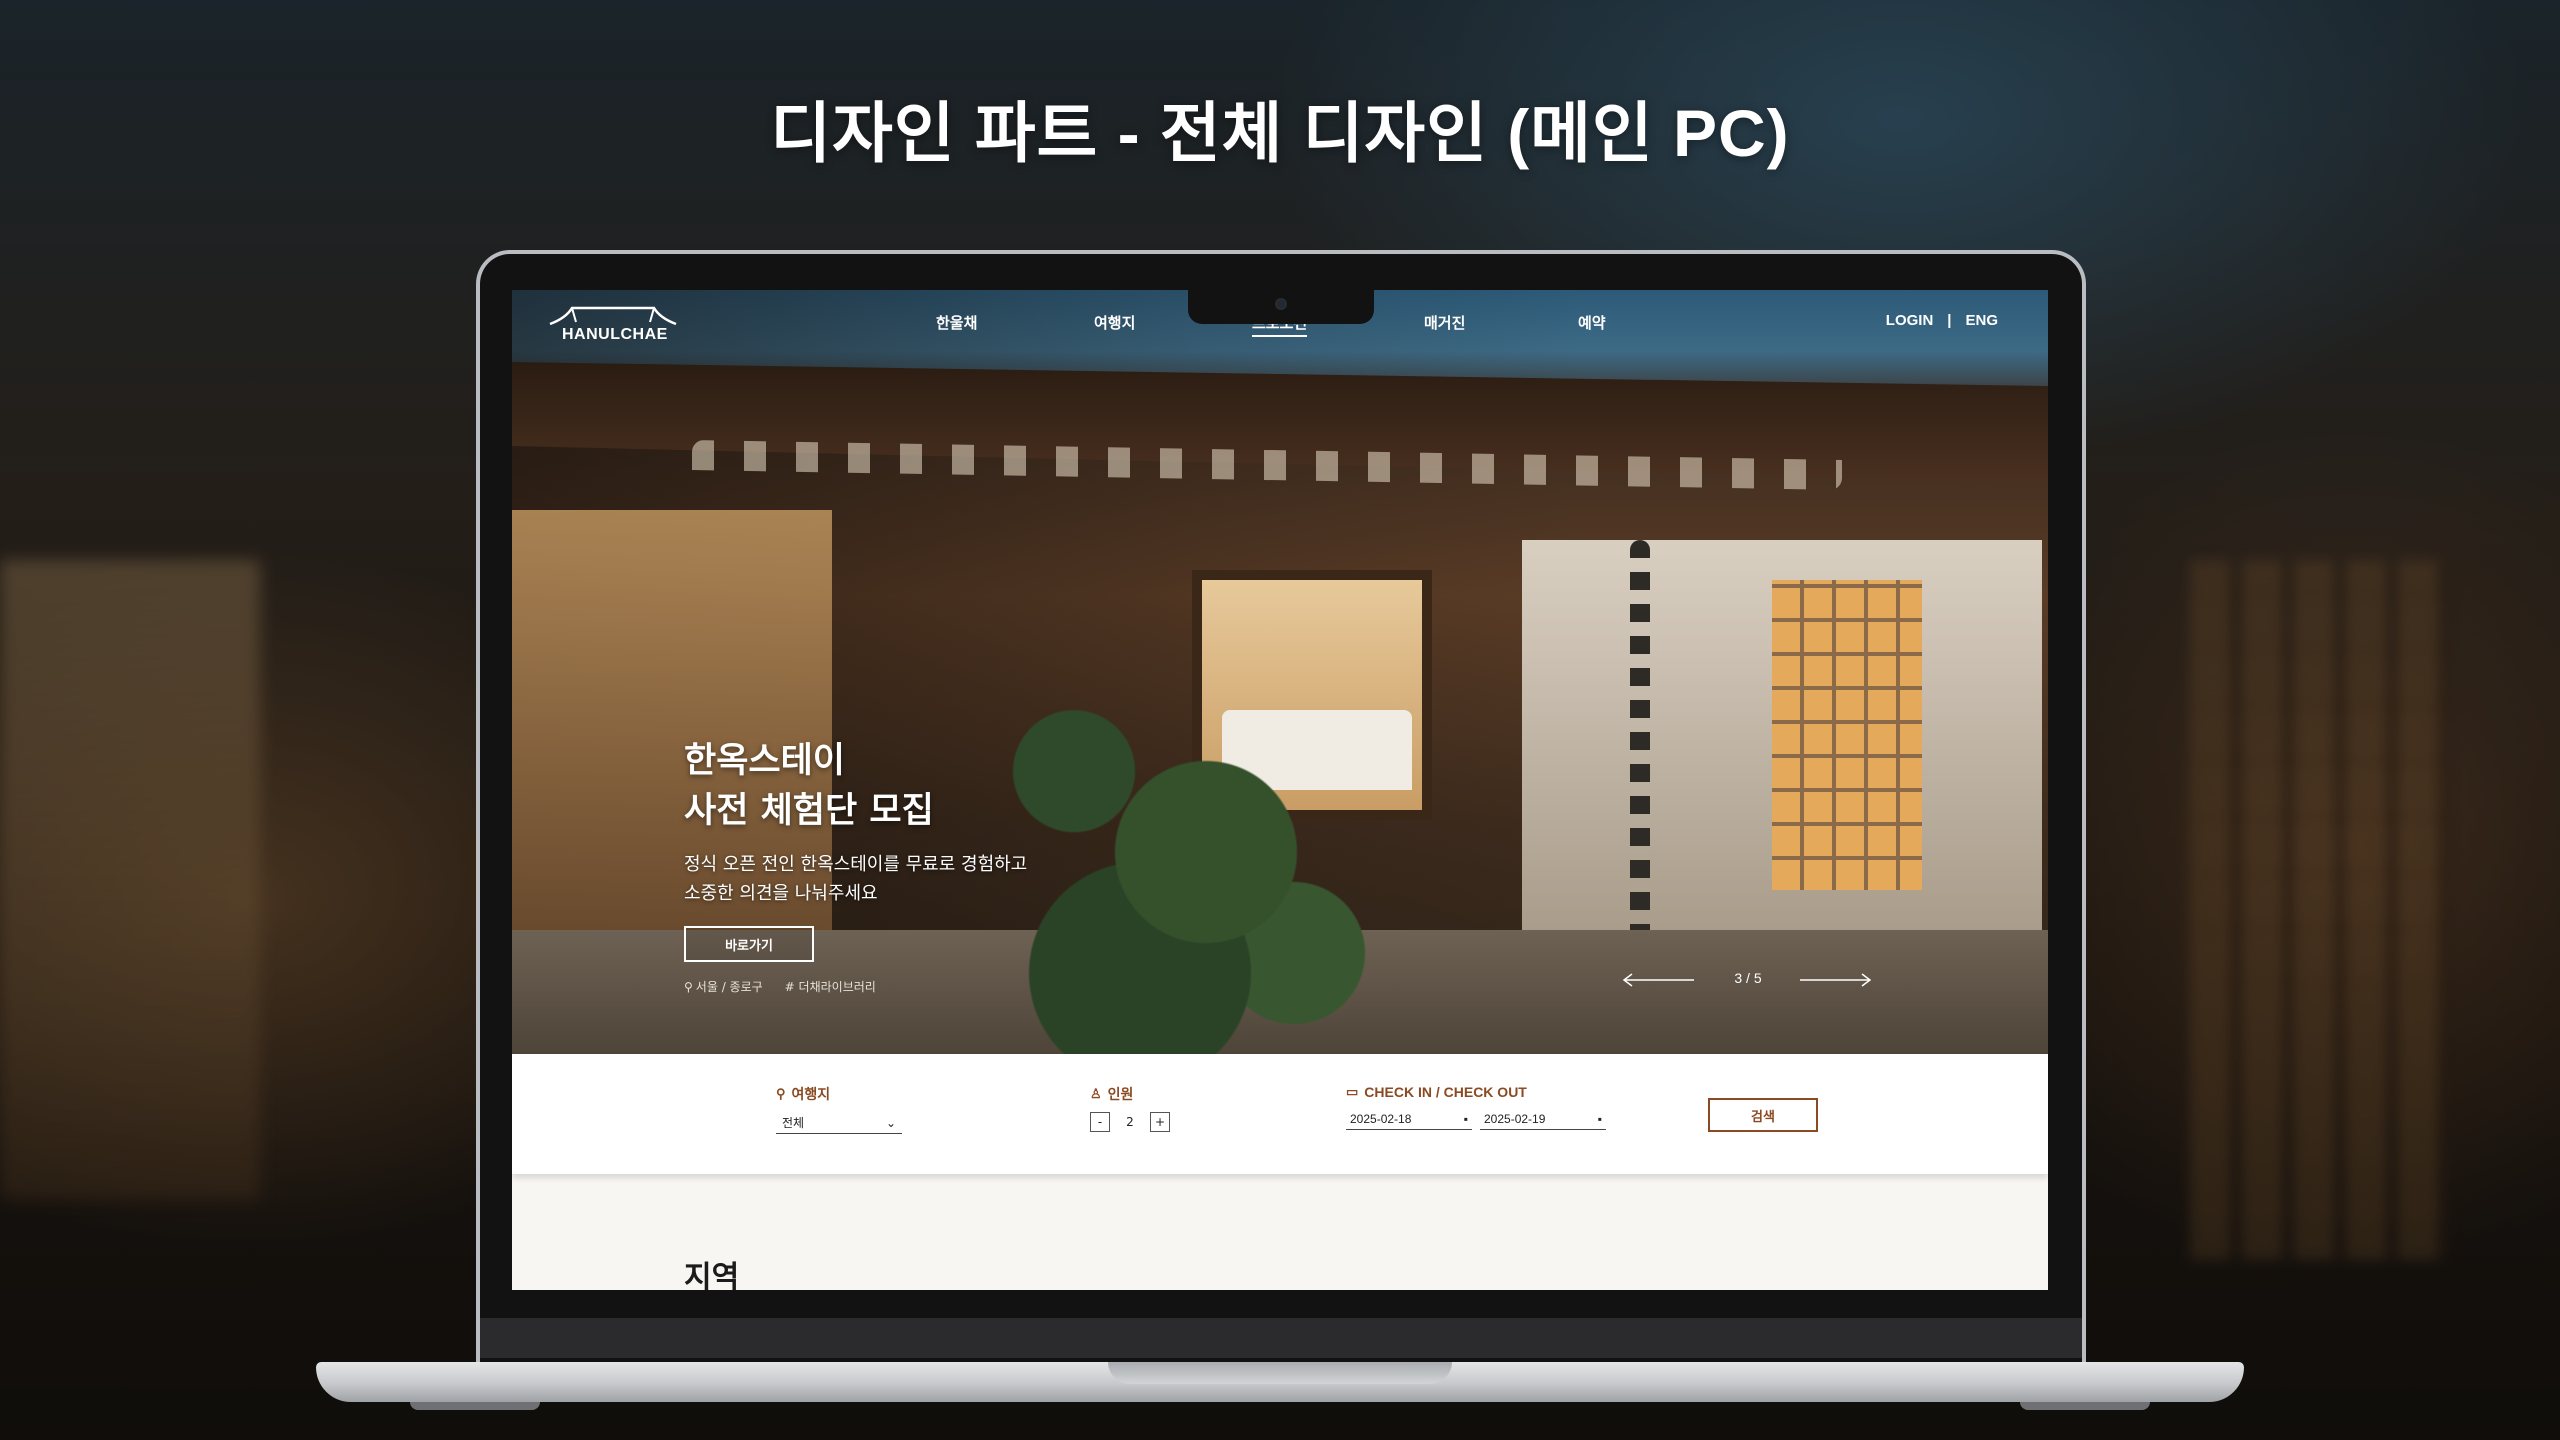  Describe the element at coordinates (1281, 1338) in the screenshot. I see `laptop-bezel` at that location.